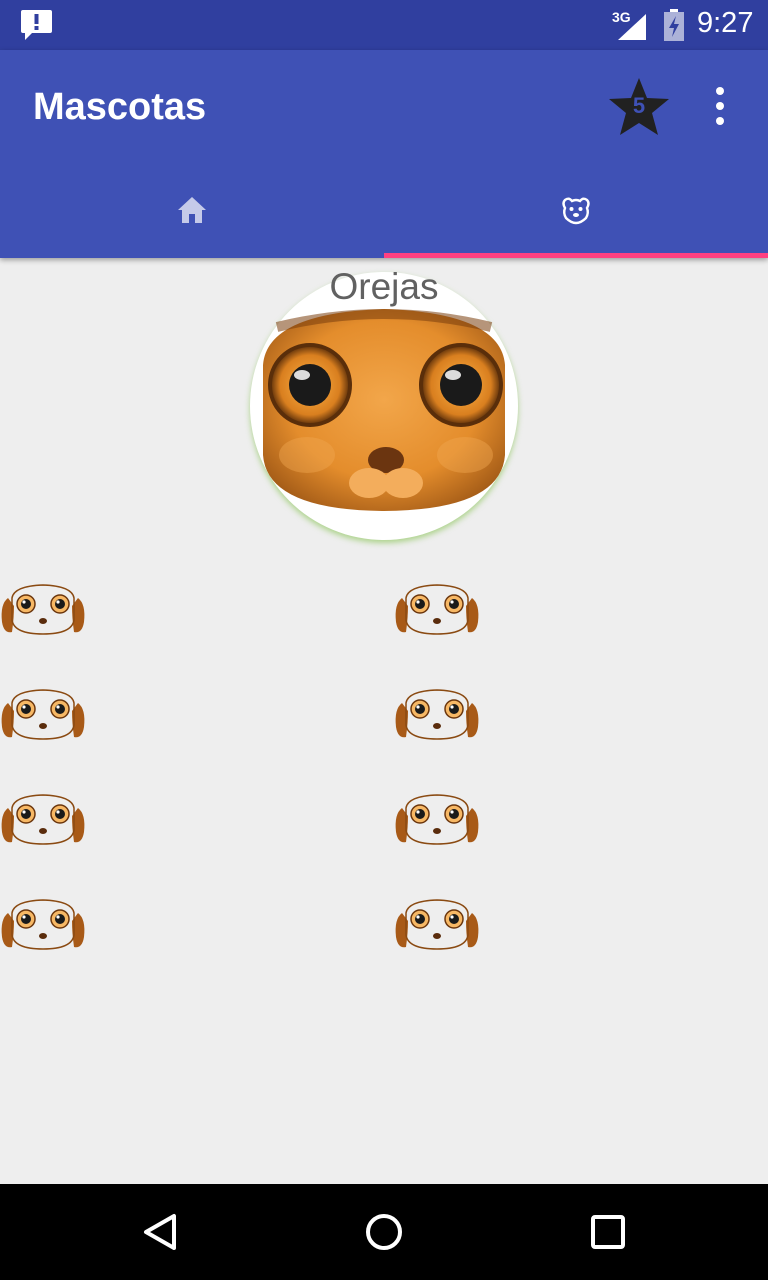  Describe the element at coordinates (608, 1232) in the screenshot. I see `recents-icon` at that location.